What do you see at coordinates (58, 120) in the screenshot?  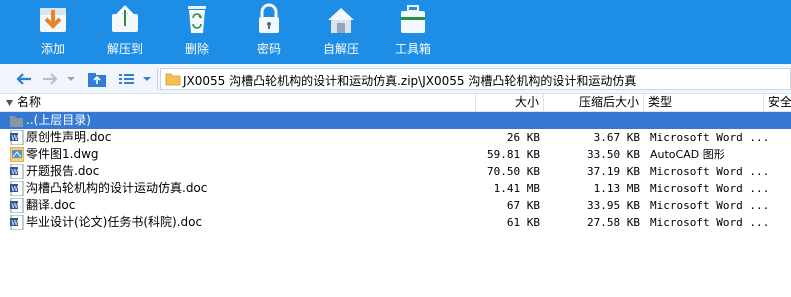 I see `parent-directory-label: ..(上层目录)` at bounding box center [58, 120].